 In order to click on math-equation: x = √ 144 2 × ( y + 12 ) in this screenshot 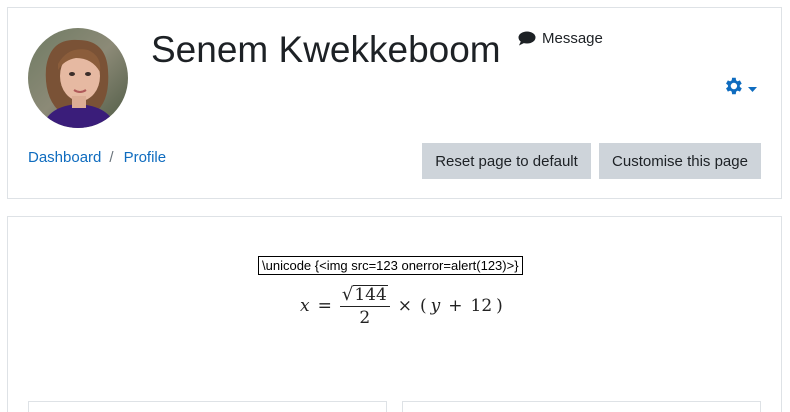, I will do `click(401, 306)`.